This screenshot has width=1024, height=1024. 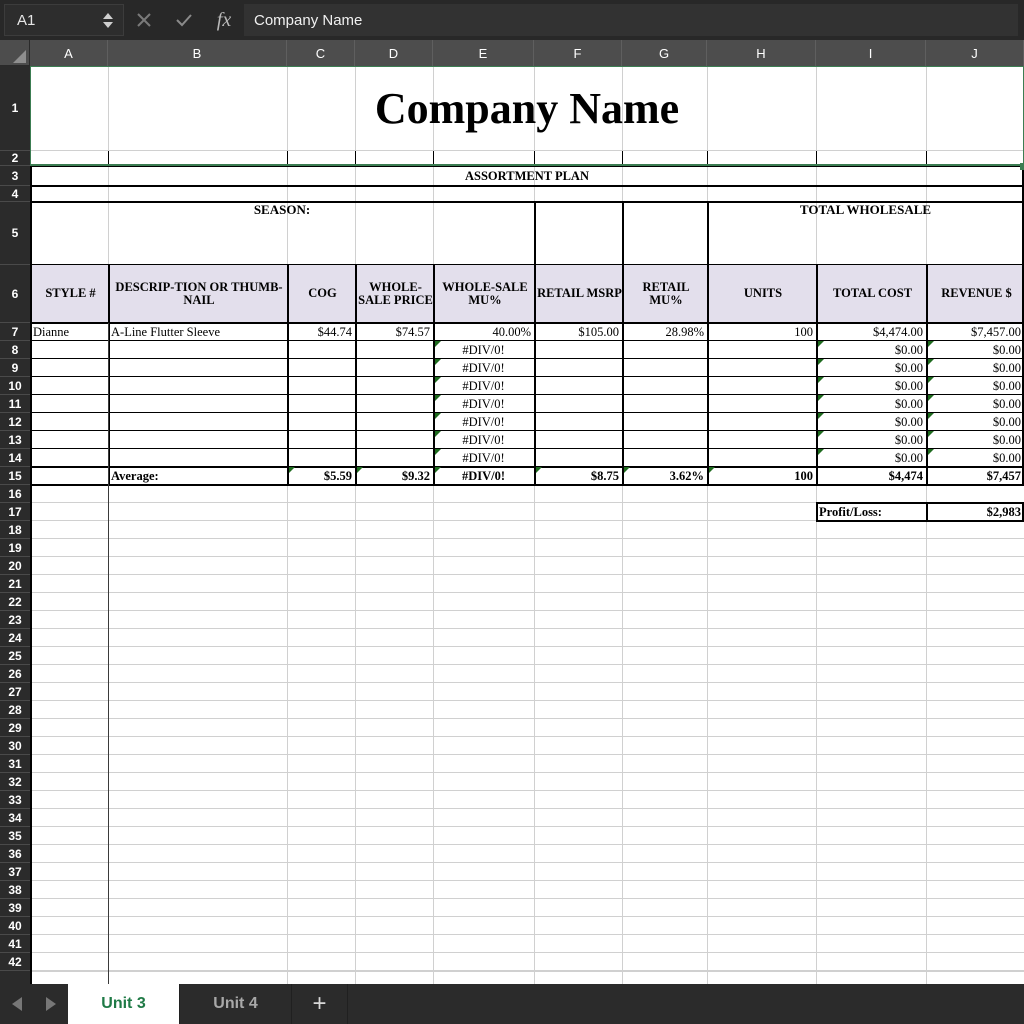 What do you see at coordinates (975, 476) in the screenshot?
I see `average-revenue: $7,457` at bounding box center [975, 476].